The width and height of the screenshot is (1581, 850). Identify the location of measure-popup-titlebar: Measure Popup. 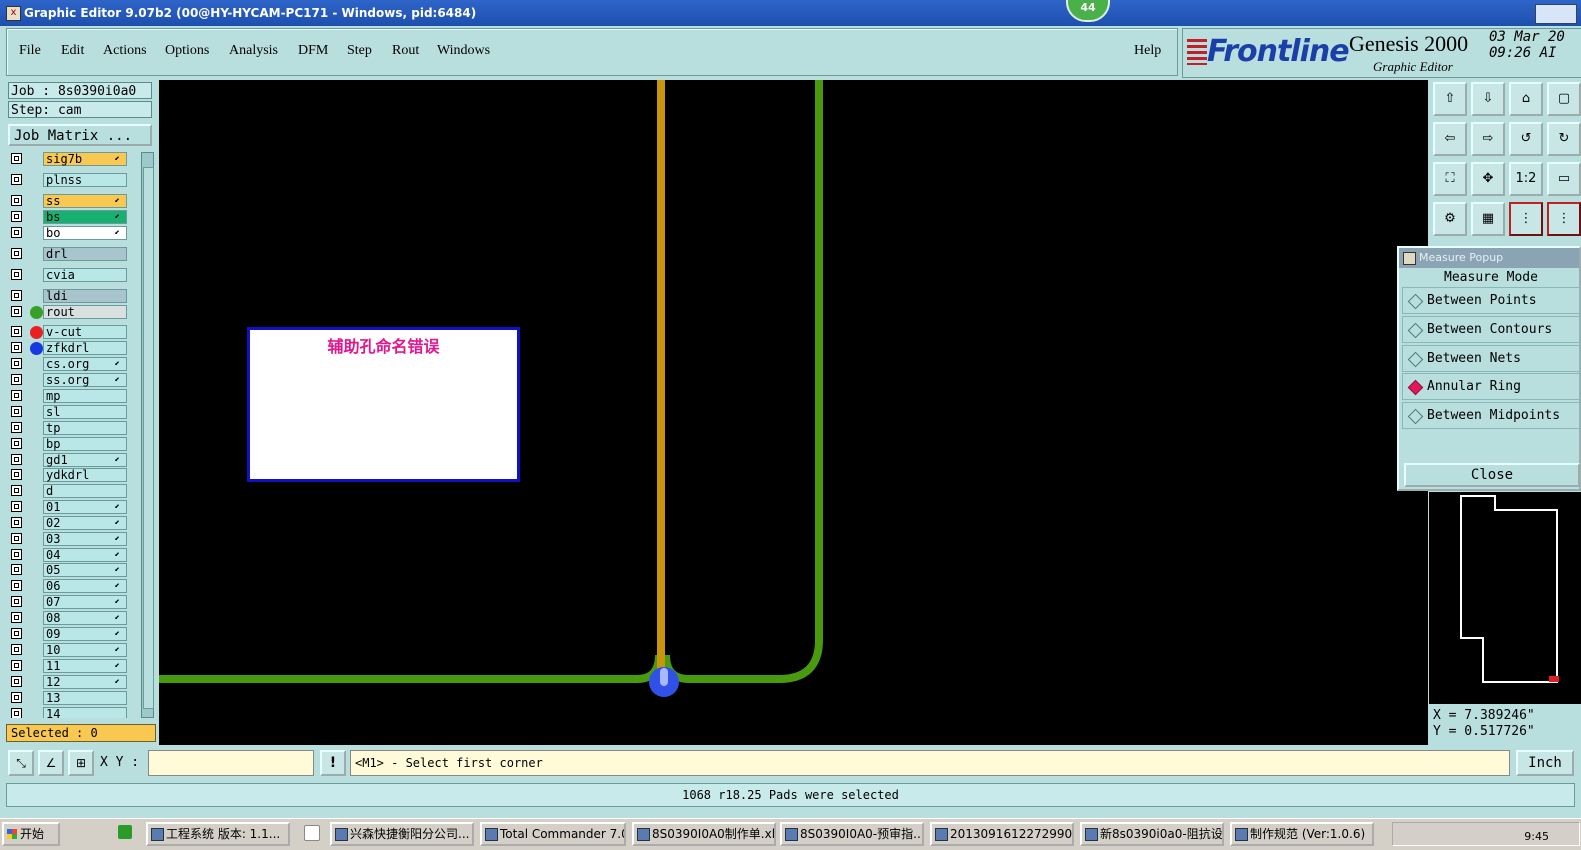
(1489, 258).